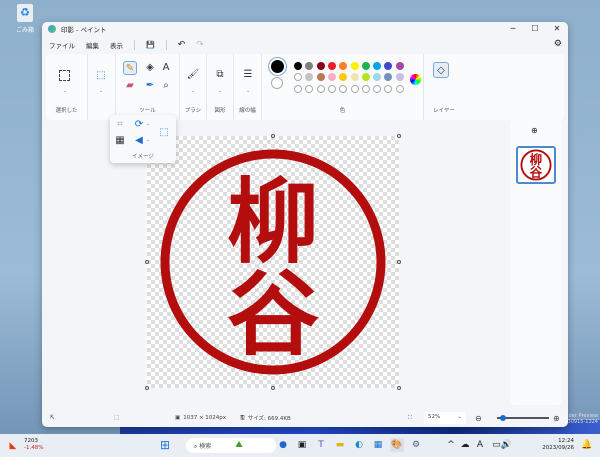  Describe the element at coordinates (130, 86) in the screenshot. I see `eraser-icon: ▰` at that location.